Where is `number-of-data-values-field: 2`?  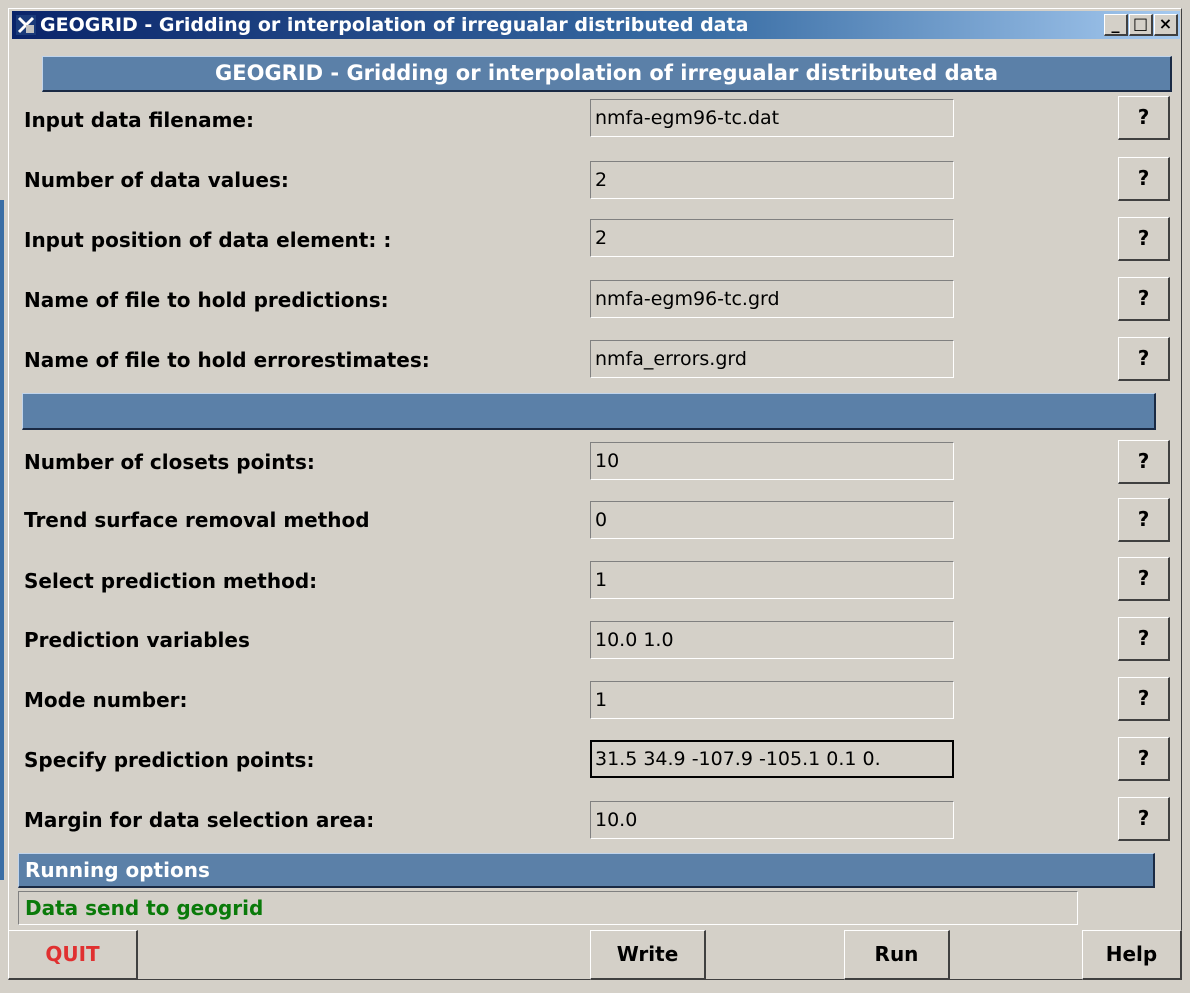
number-of-data-values-field: 2 is located at coordinates (772, 180).